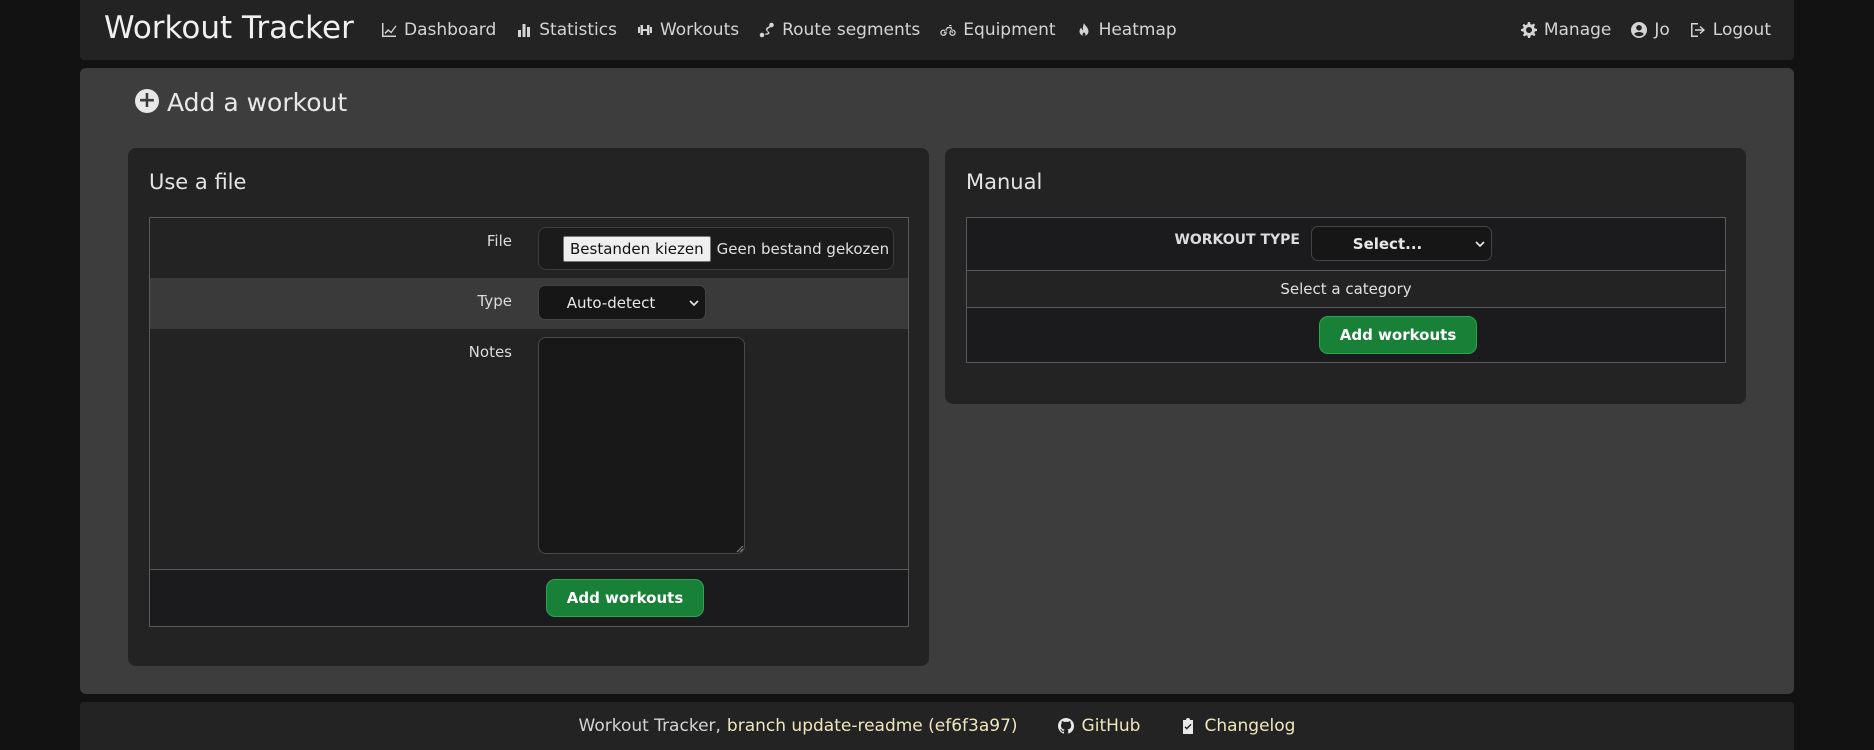 The width and height of the screenshot is (1874, 750). I want to click on type-row: Type Auto-detect, so click(529, 303).